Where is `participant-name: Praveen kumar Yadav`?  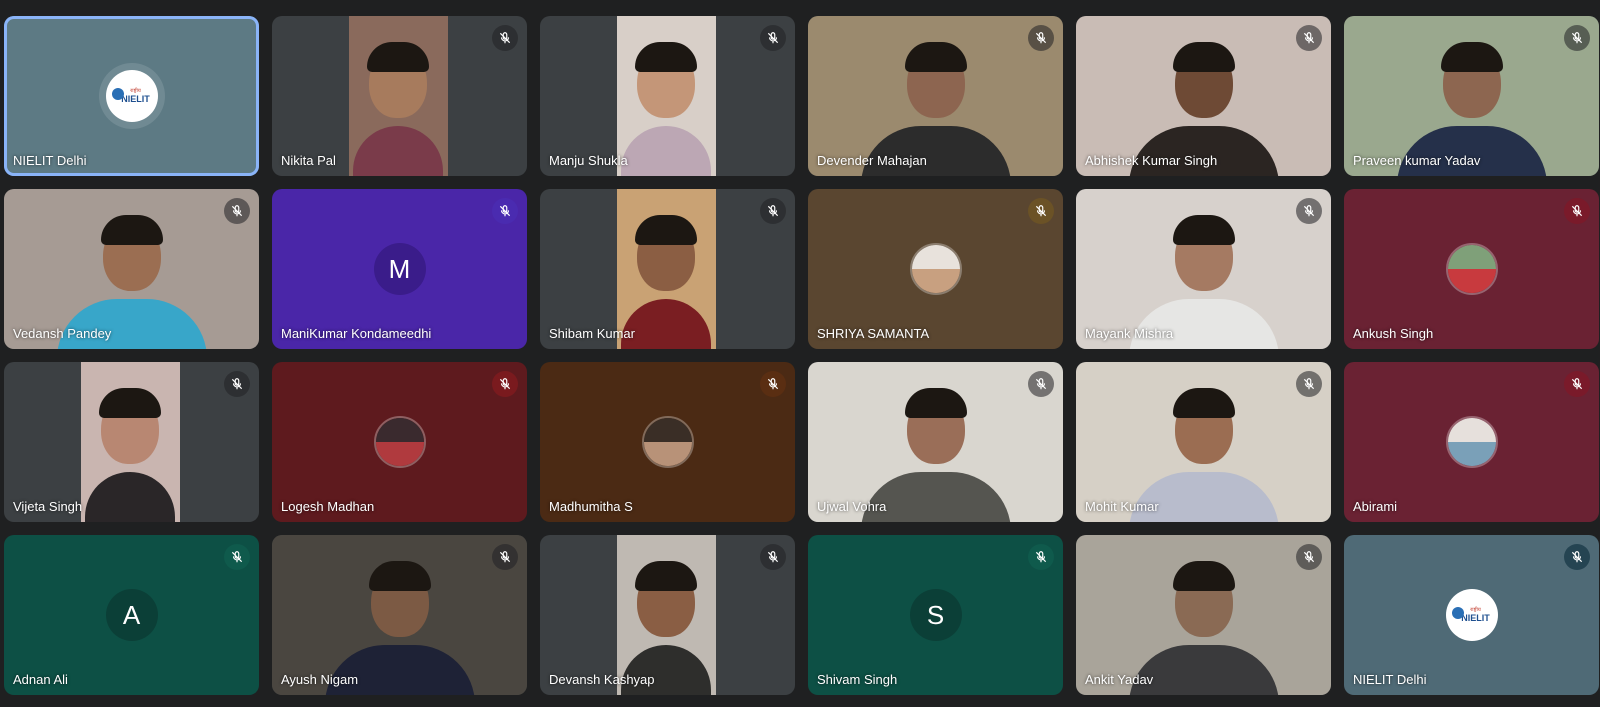 participant-name: Praveen kumar Yadav is located at coordinates (1417, 160).